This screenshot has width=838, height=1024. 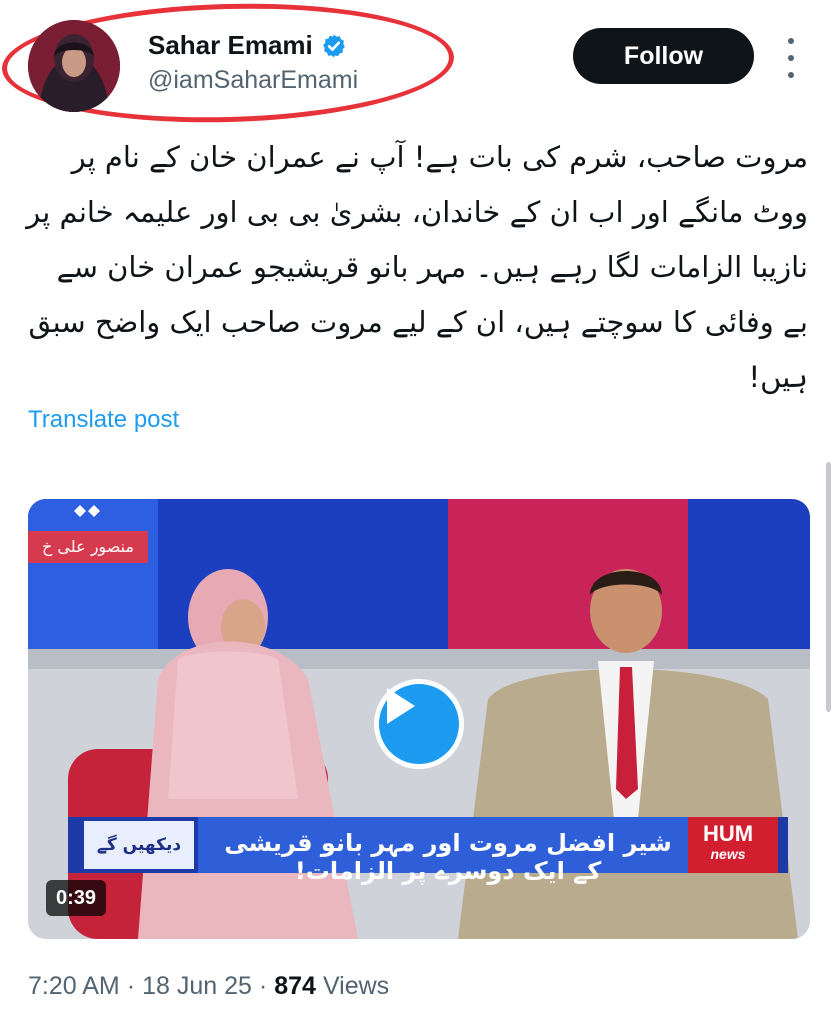 I want to click on author-display-name: Sahar Emami, so click(x=230, y=45).